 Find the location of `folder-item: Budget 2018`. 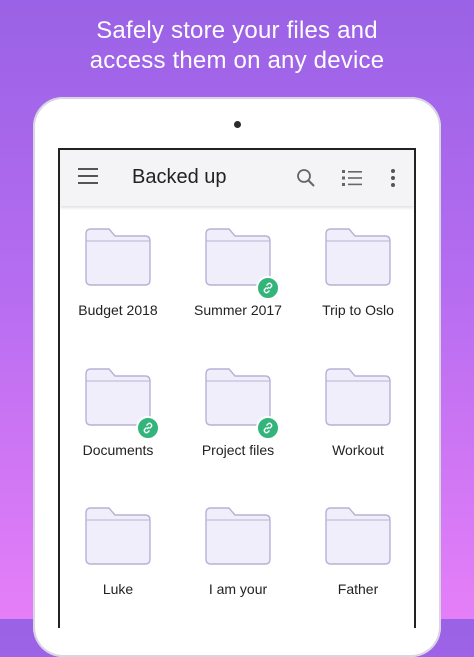

folder-item: Budget 2018 is located at coordinates (120, 266).